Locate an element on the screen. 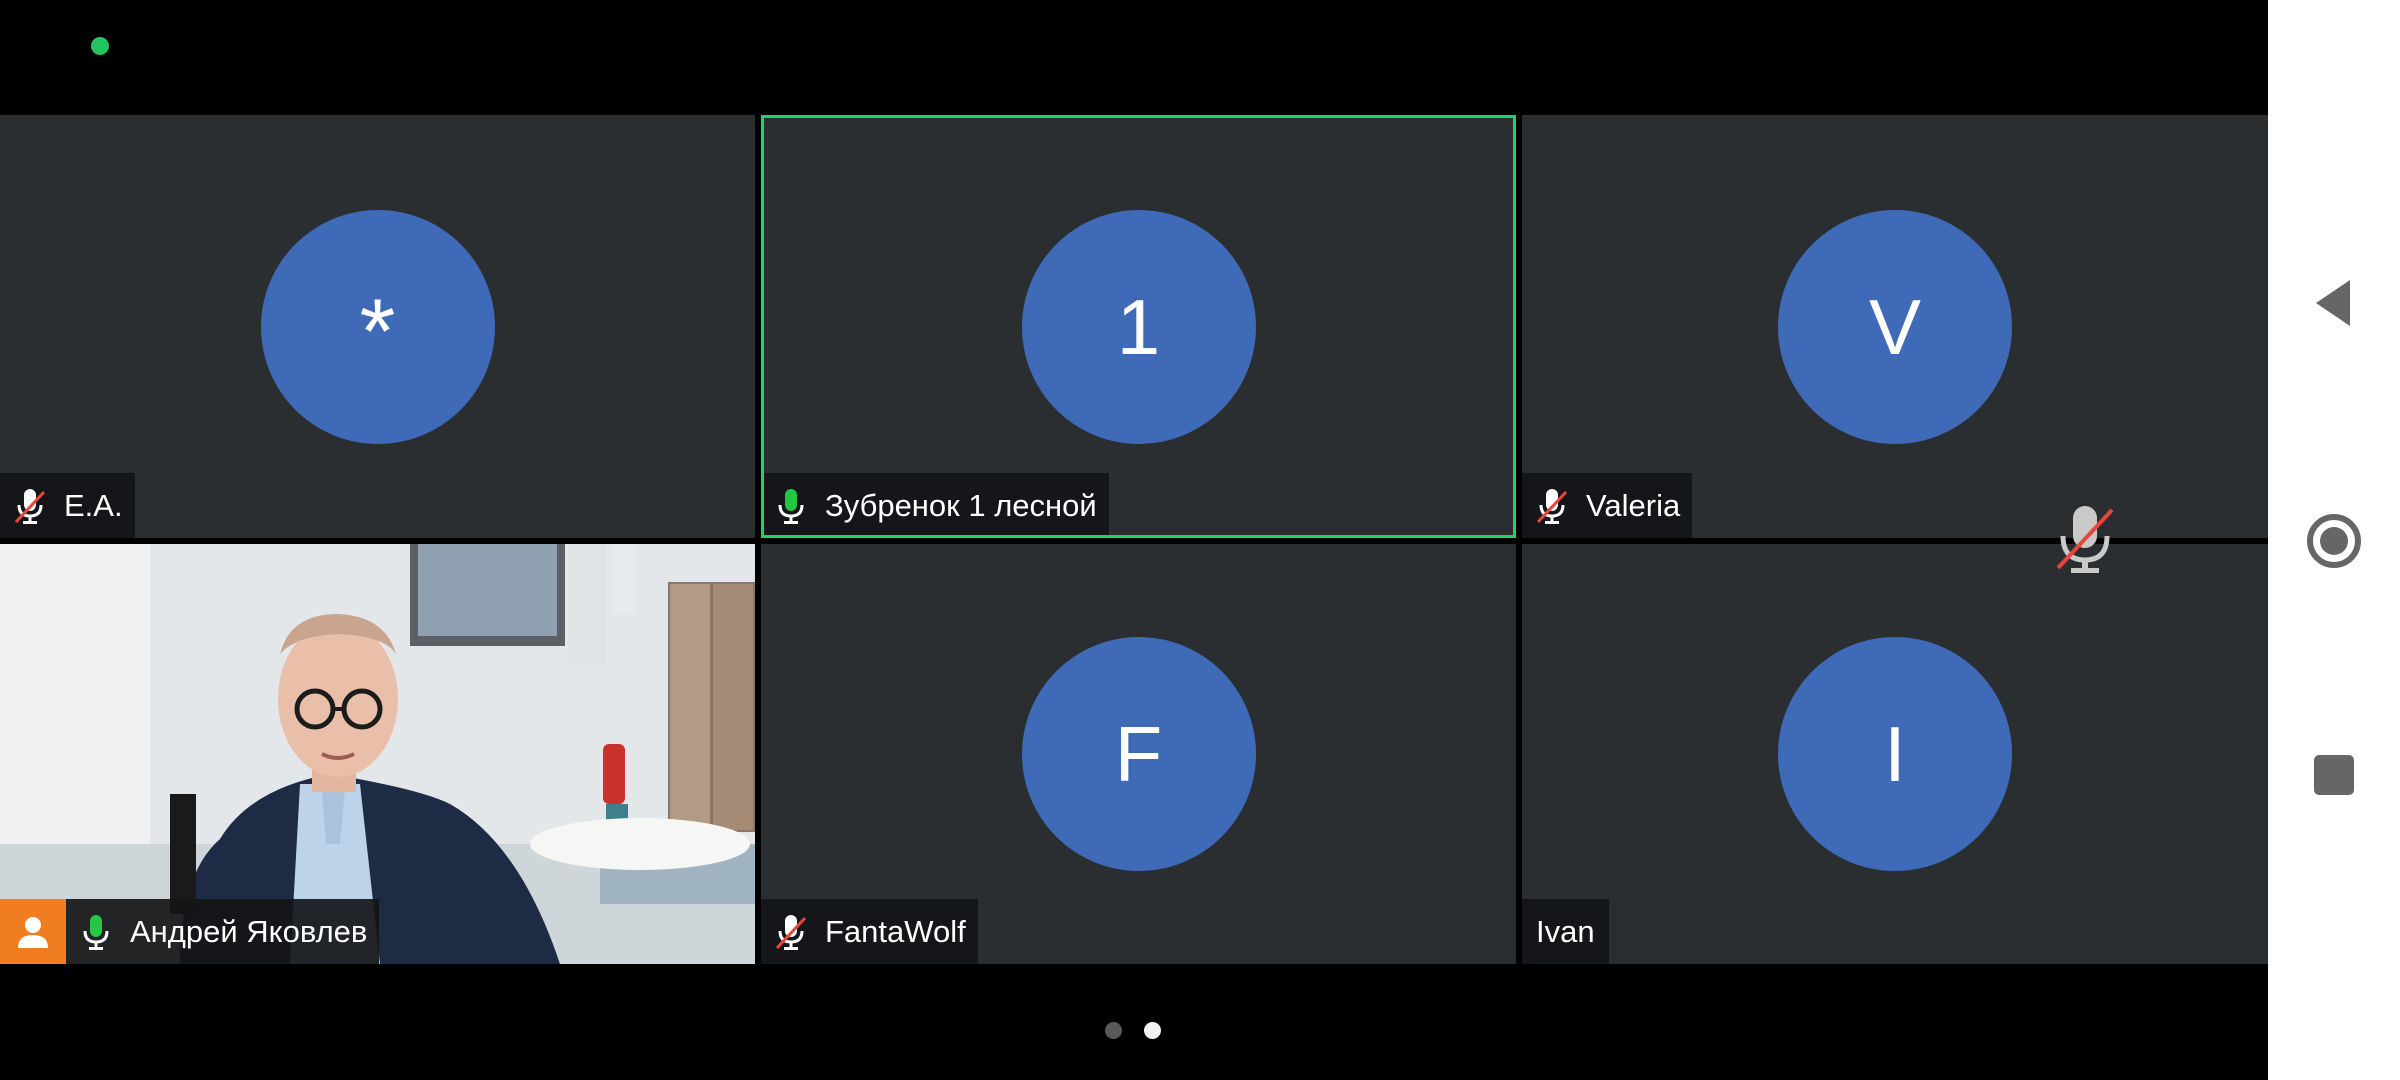 This screenshot has height=1080, width=2400. participant-tile-video: Андрей Яковлев is located at coordinates (377, 754).